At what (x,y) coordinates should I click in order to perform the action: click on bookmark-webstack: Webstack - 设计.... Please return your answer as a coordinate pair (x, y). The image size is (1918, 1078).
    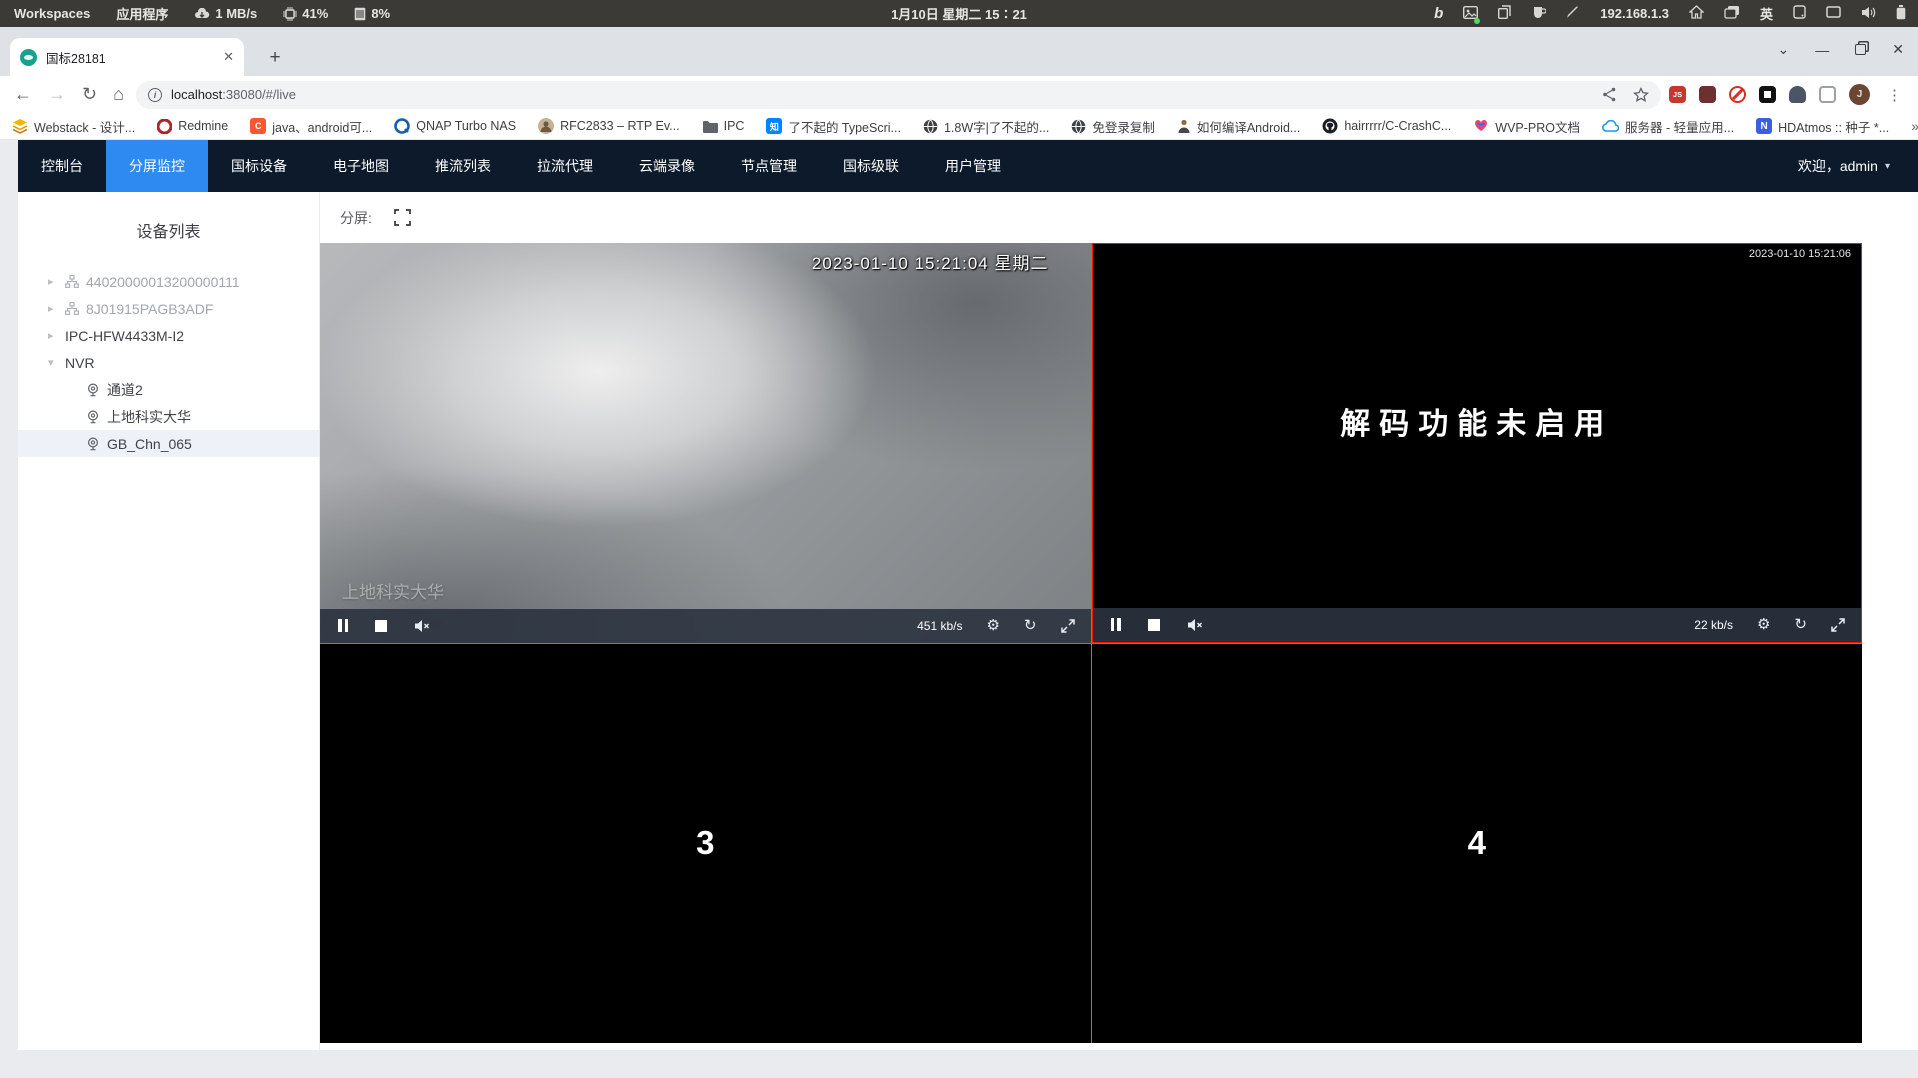
    Looking at the image, I should click on (73, 126).